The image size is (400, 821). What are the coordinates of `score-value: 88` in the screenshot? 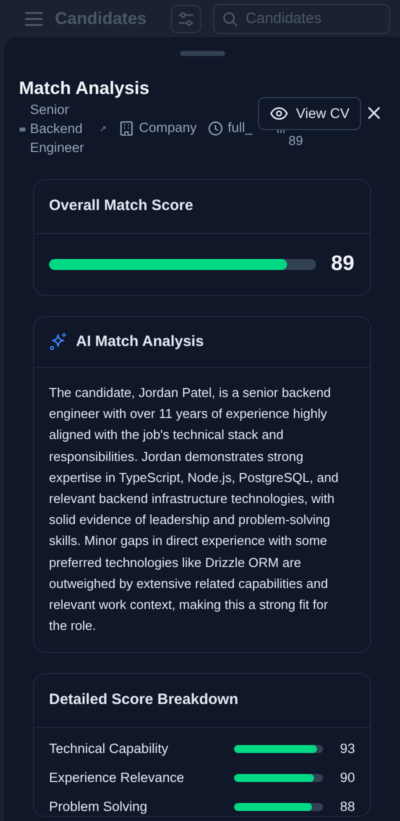 It's located at (347, 807).